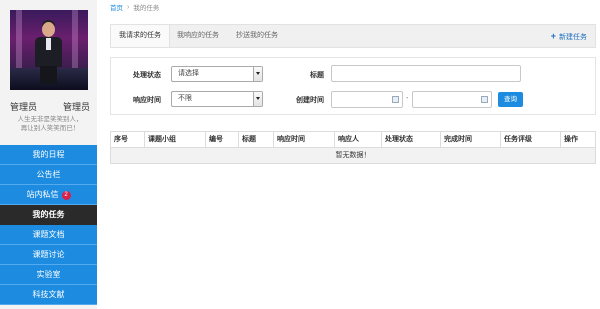 This screenshot has height=309, width=600. I want to click on create-time-to-input, so click(452, 99).